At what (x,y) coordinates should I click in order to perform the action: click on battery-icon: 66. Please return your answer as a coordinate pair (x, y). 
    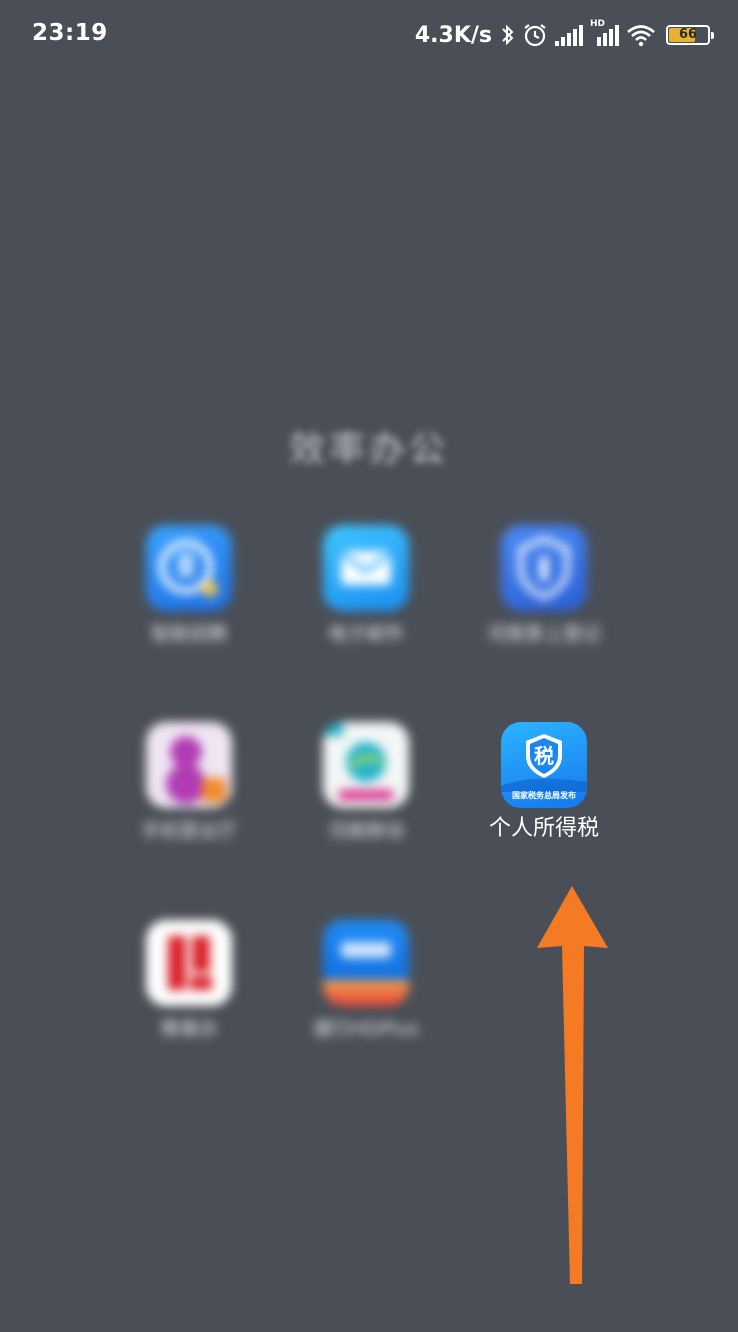
    Looking at the image, I should click on (690, 35).